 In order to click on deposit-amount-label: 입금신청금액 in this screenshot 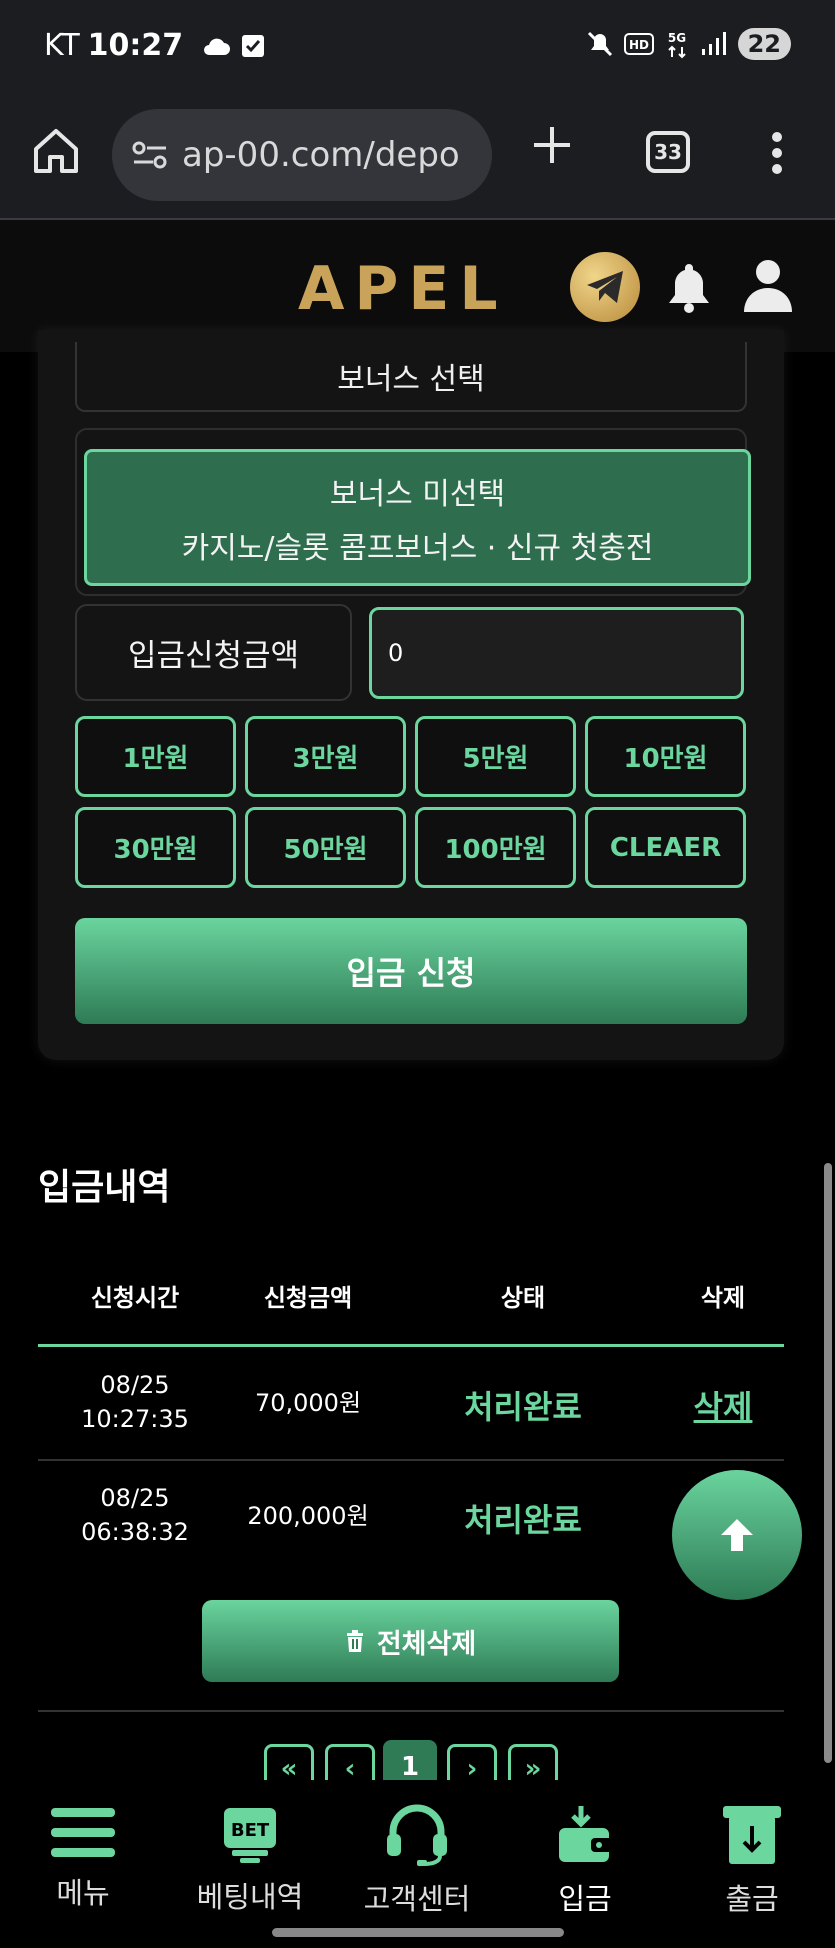, I will do `click(213, 652)`.